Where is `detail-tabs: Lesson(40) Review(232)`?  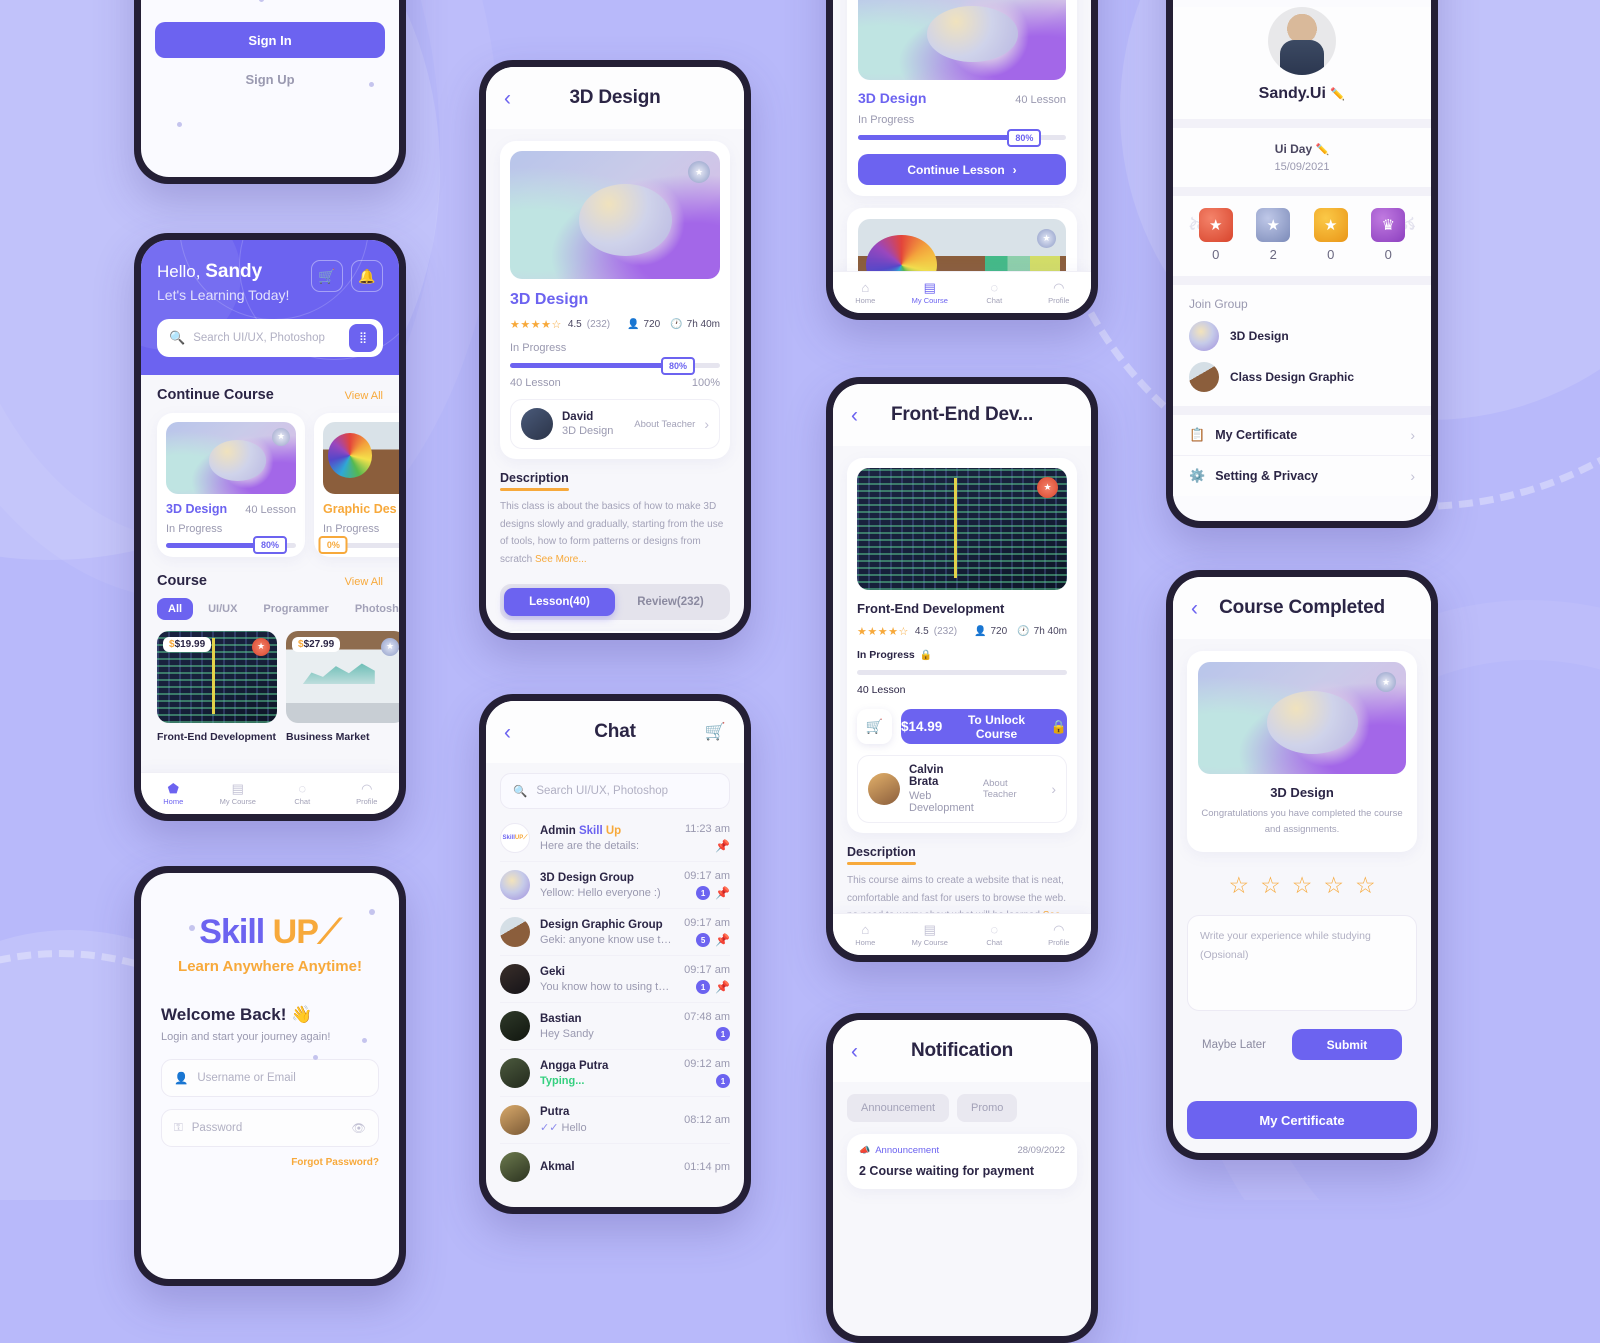
detail-tabs: Lesson(40) Review(232) is located at coordinates (615, 602).